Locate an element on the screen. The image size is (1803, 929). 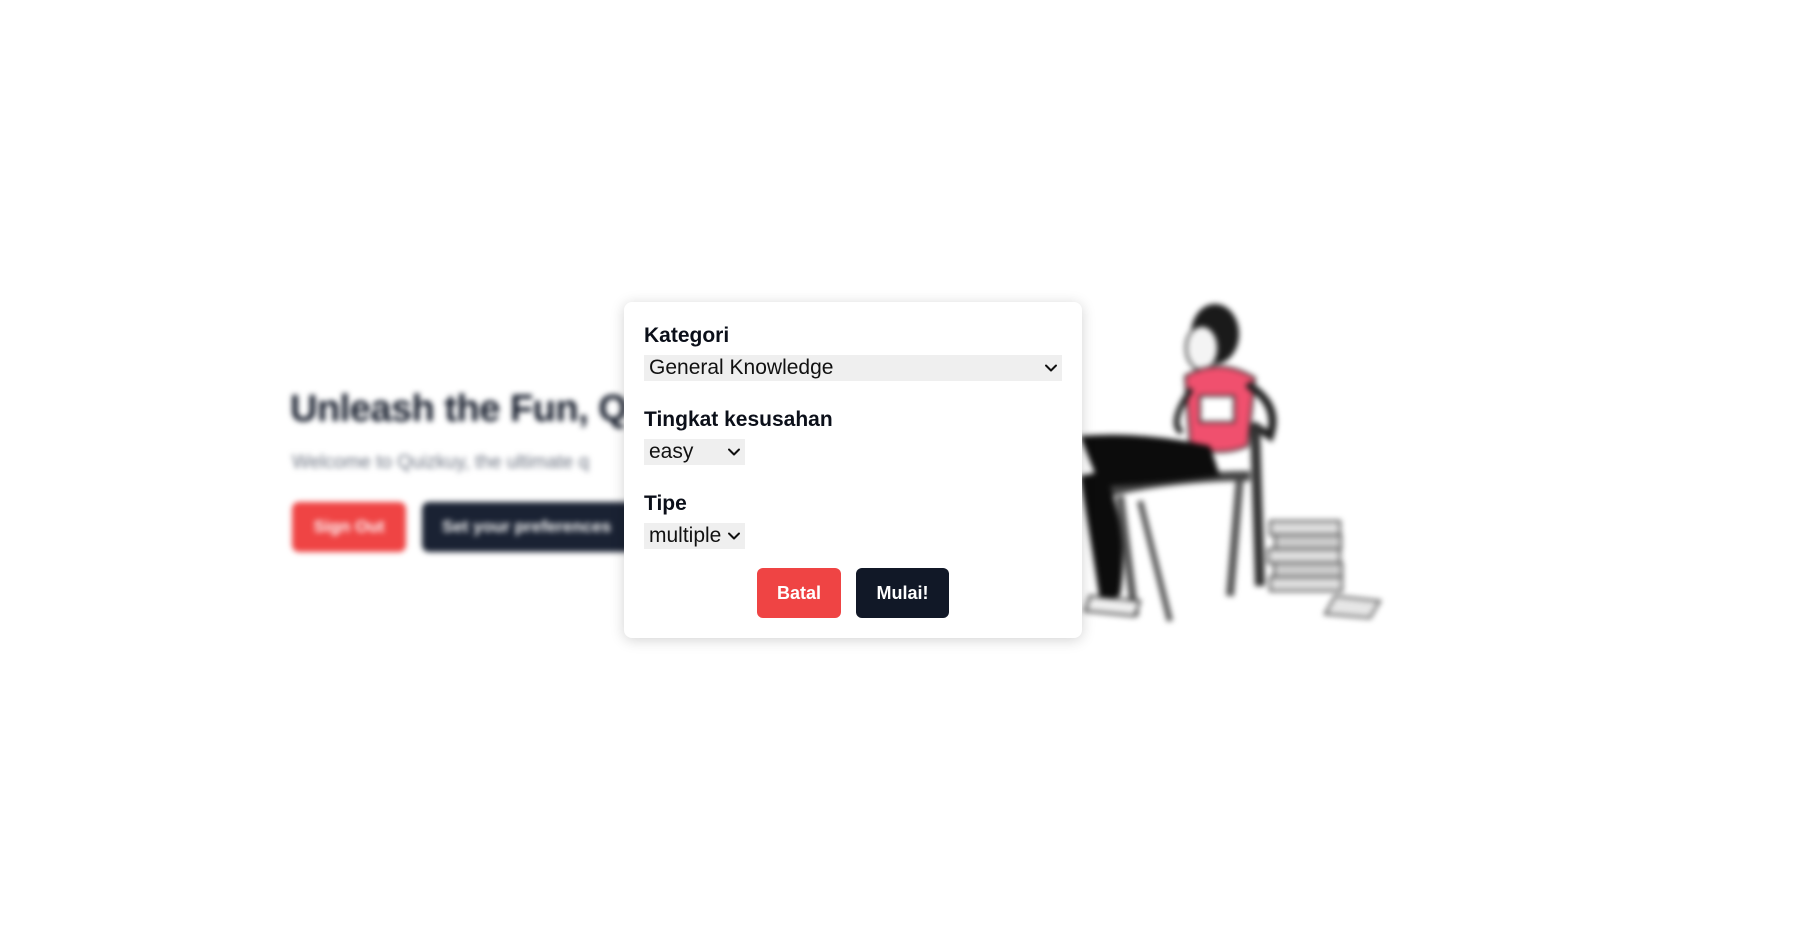
sign-out-button: Sign Out is located at coordinates (349, 527).